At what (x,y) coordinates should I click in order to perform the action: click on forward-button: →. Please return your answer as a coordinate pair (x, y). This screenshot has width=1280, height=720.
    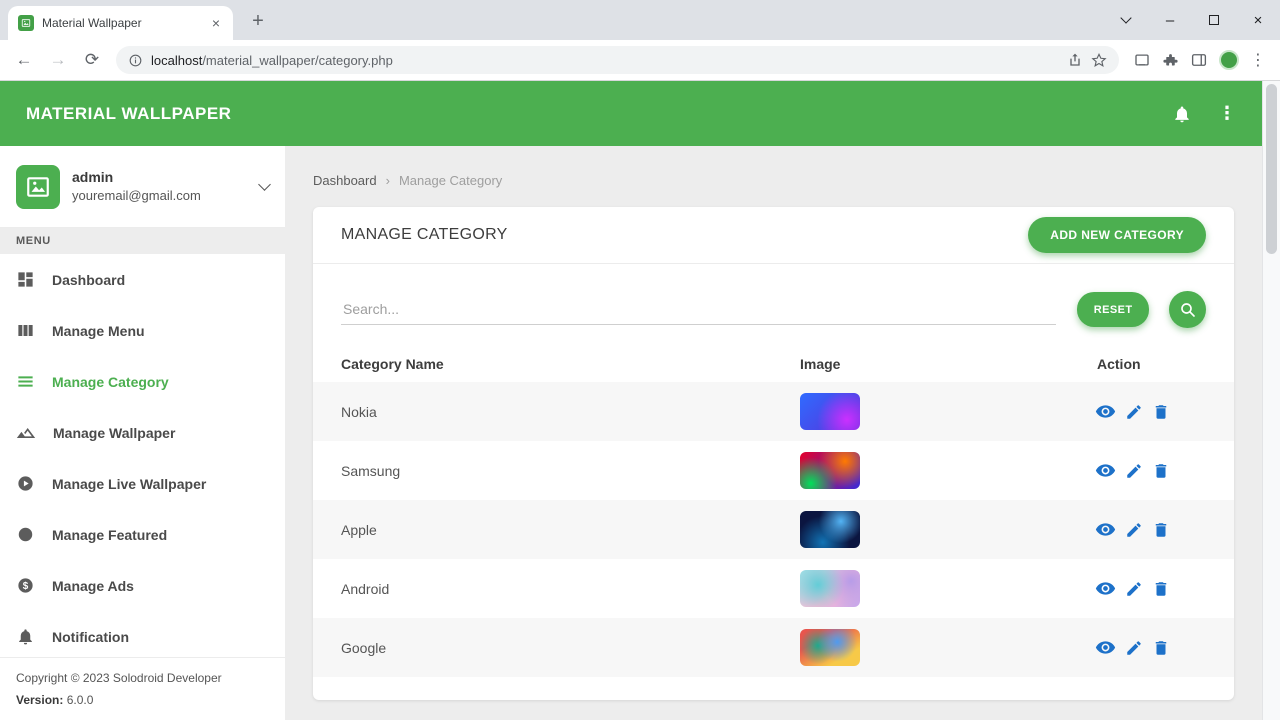
    Looking at the image, I should click on (58, 60).